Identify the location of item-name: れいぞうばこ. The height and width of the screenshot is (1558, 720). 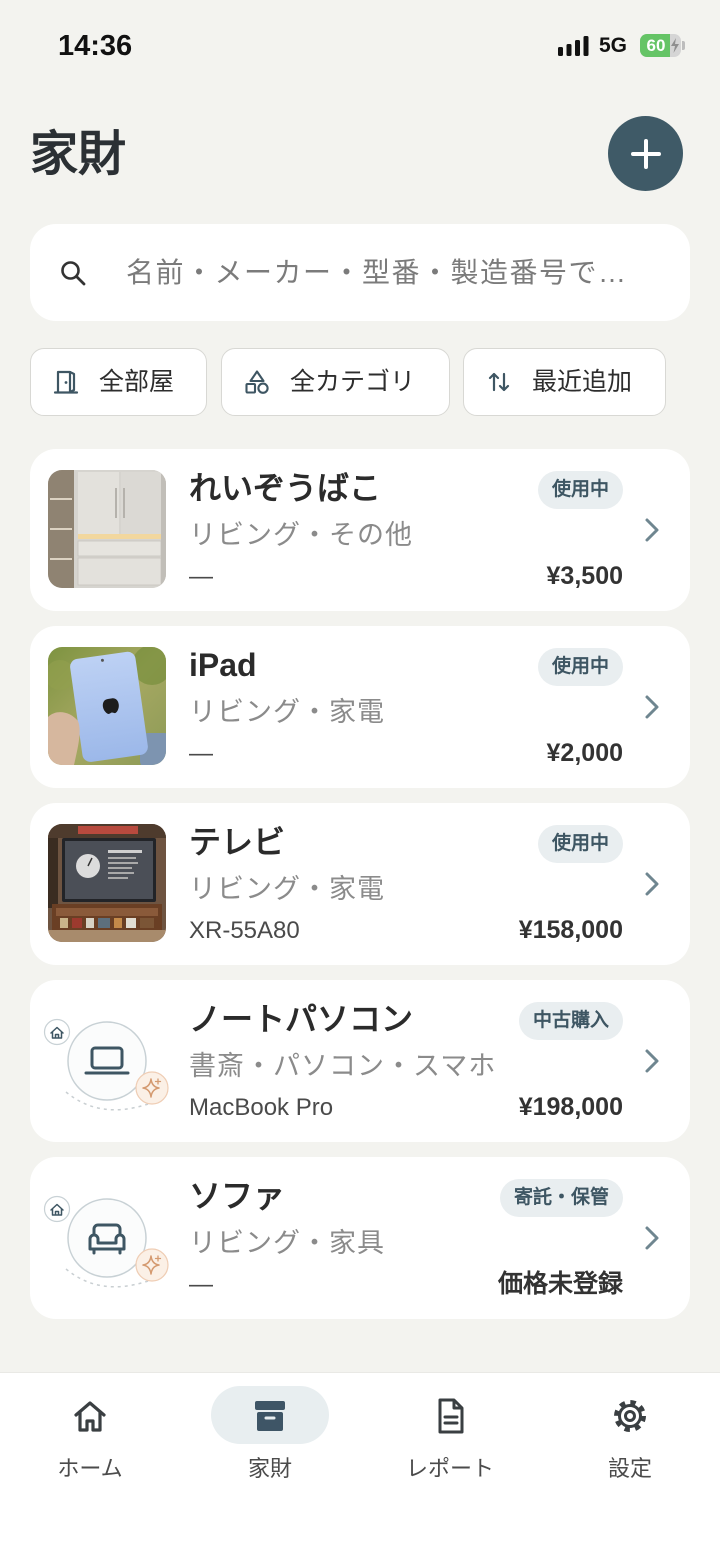
(285, 488).